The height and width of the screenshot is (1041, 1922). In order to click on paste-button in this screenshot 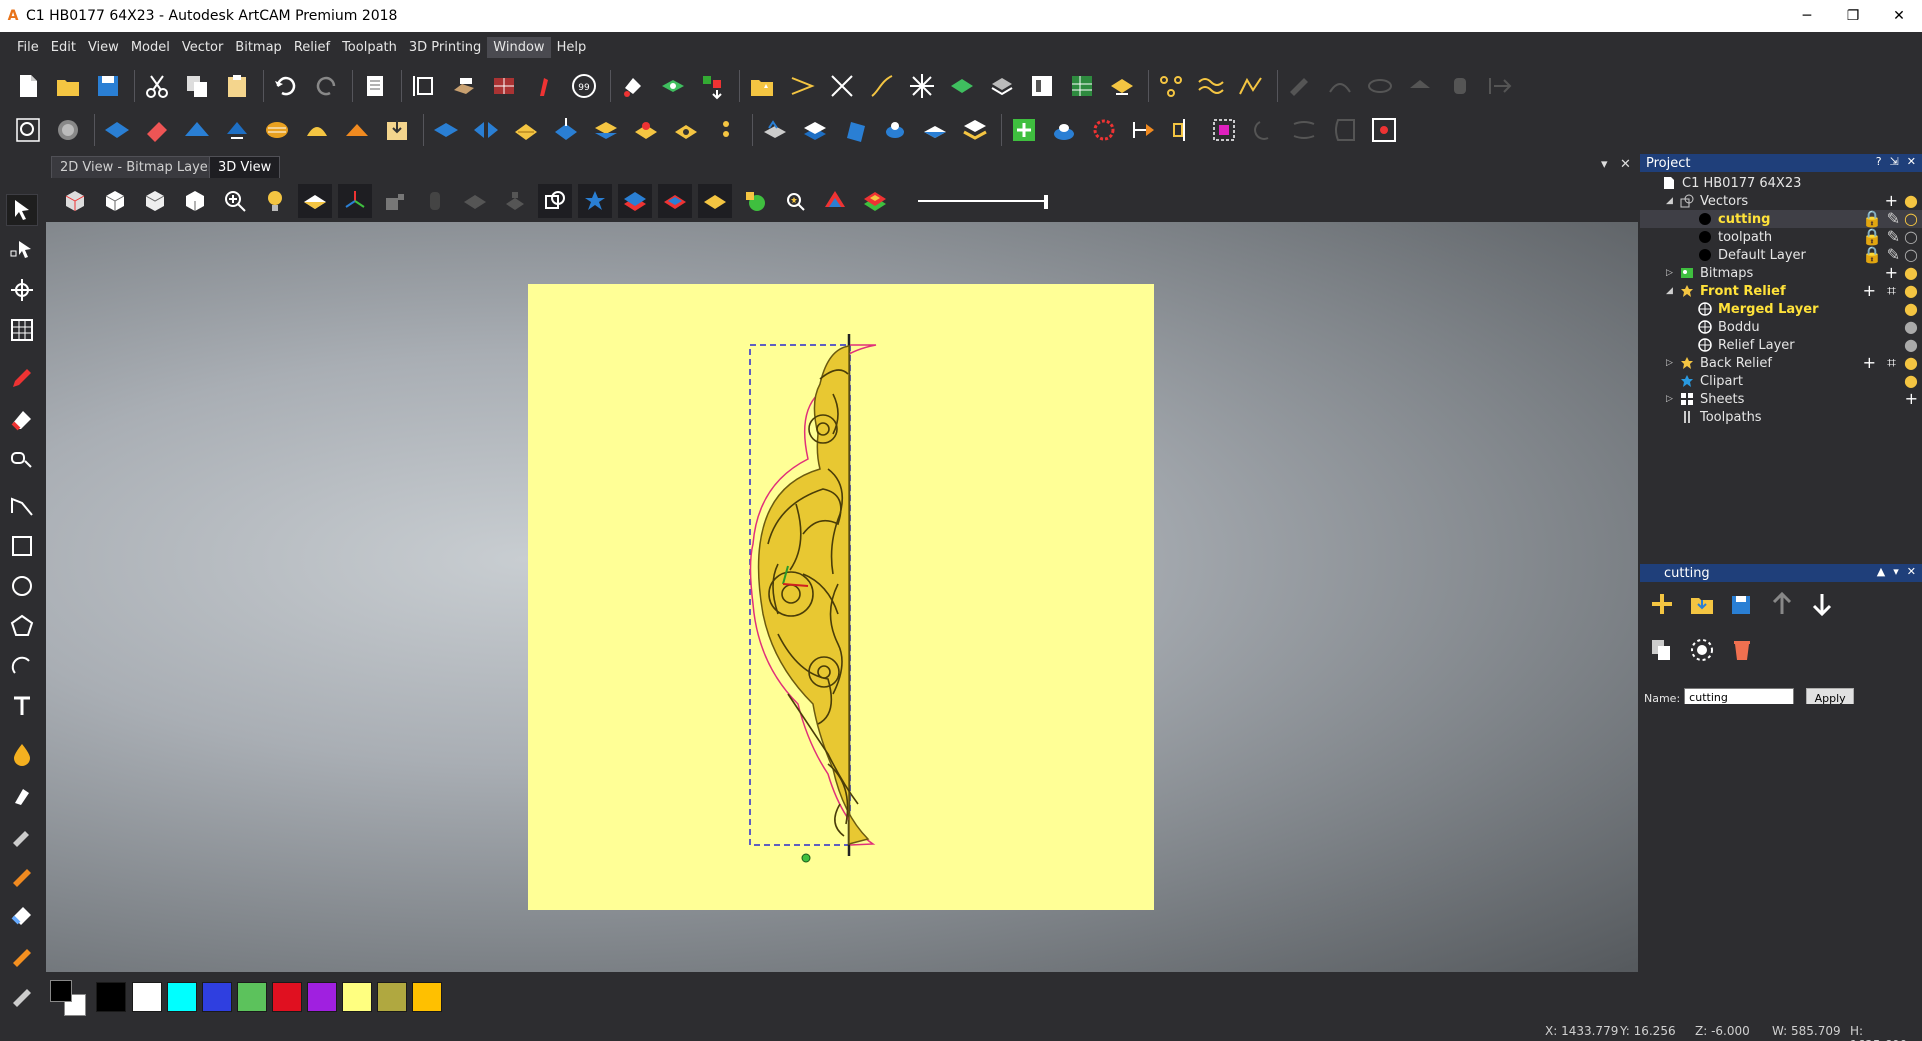, I will do `click(237, 86)`.